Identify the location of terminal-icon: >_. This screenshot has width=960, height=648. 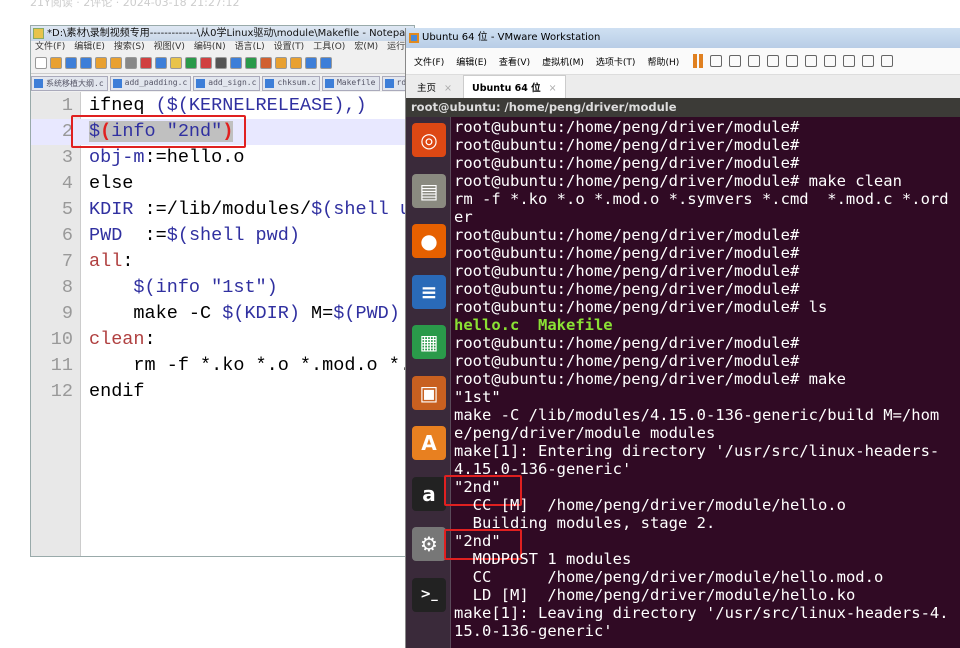
(429, 594).